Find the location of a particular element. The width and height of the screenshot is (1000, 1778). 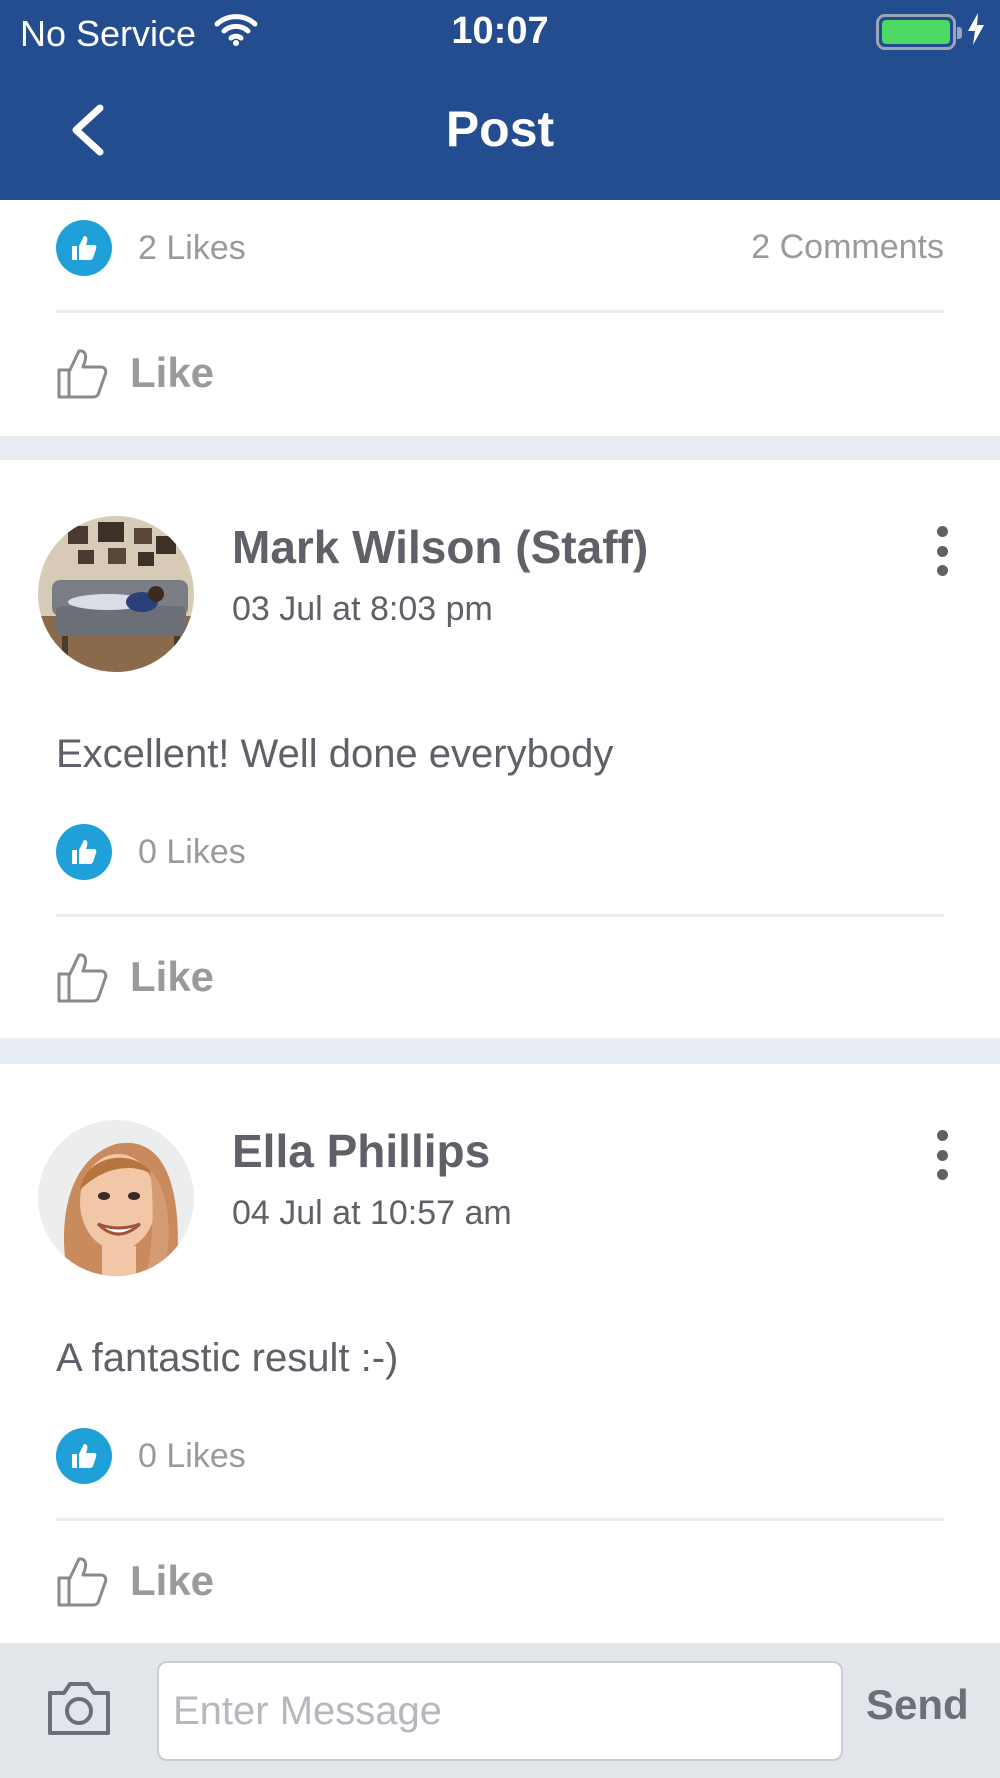

comments-count: 2 Comments is located at coordinates (847, 247).